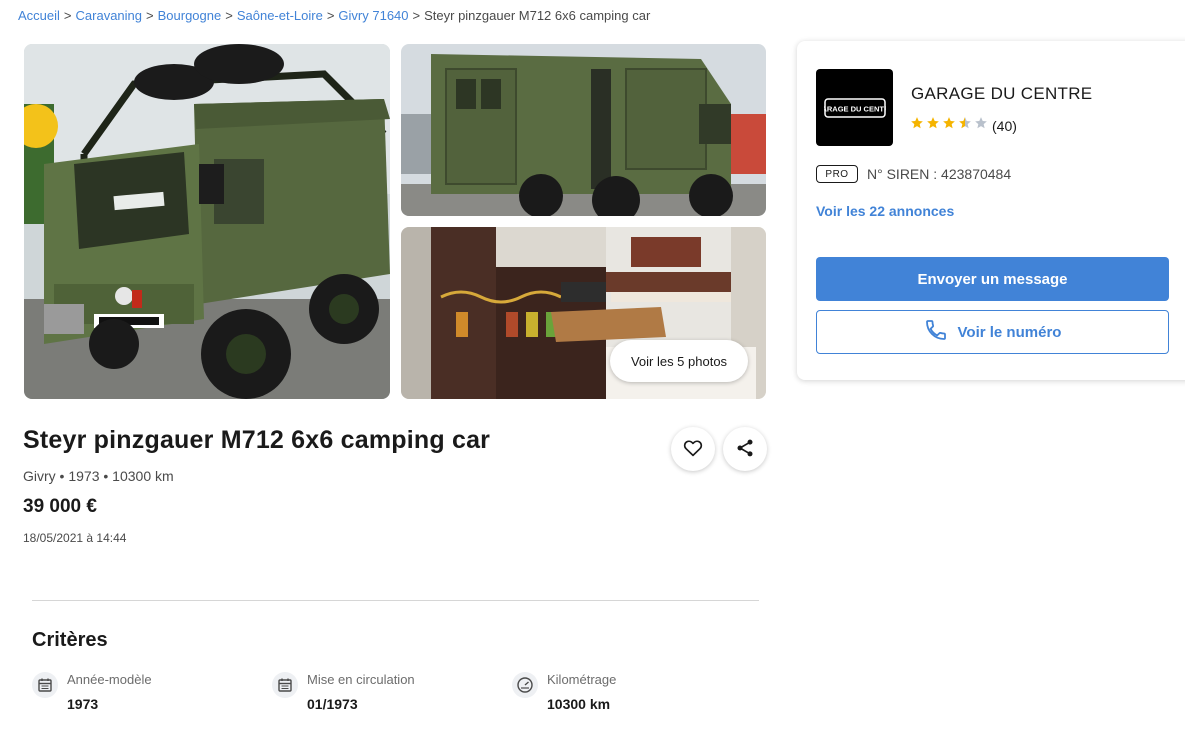  What do you see at coordinates (280, 15) in the screenshot?
I see `breadcrumb-department: Saône-et-Loire` at bounding box center [280, 15].